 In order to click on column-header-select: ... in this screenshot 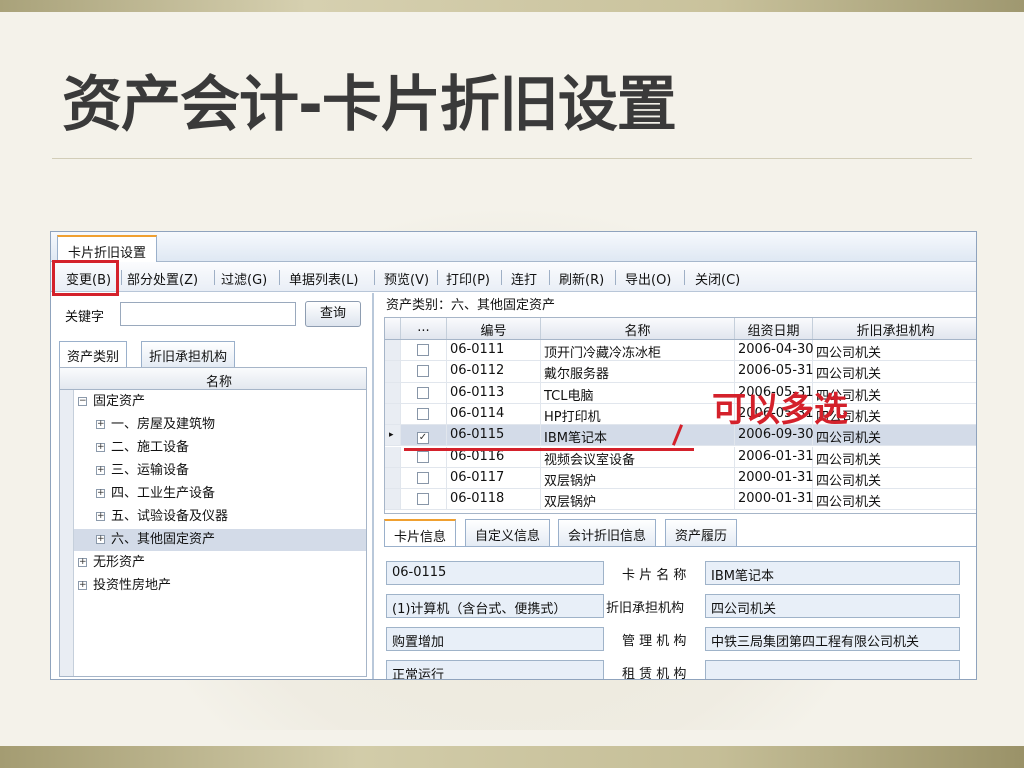, I will do `click(424, 328)`.